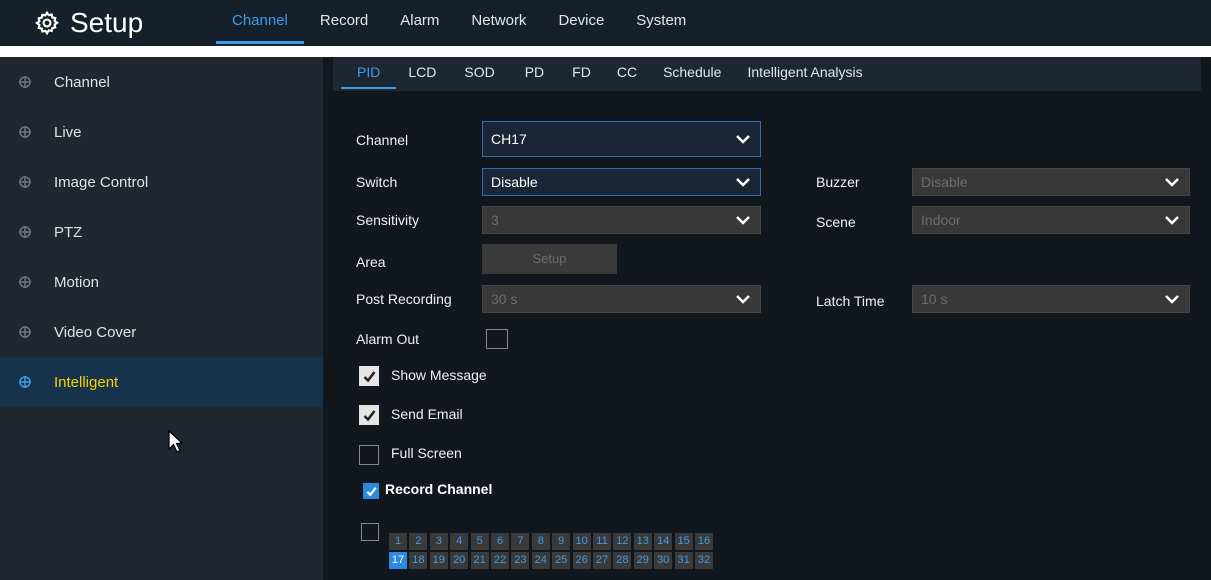 This screenshot has width=1211, height=580. What do you see at coordinates (561, 541) in the screenshot?
I see `channel-9-toggle: 9` at bounding box center [561, 541].